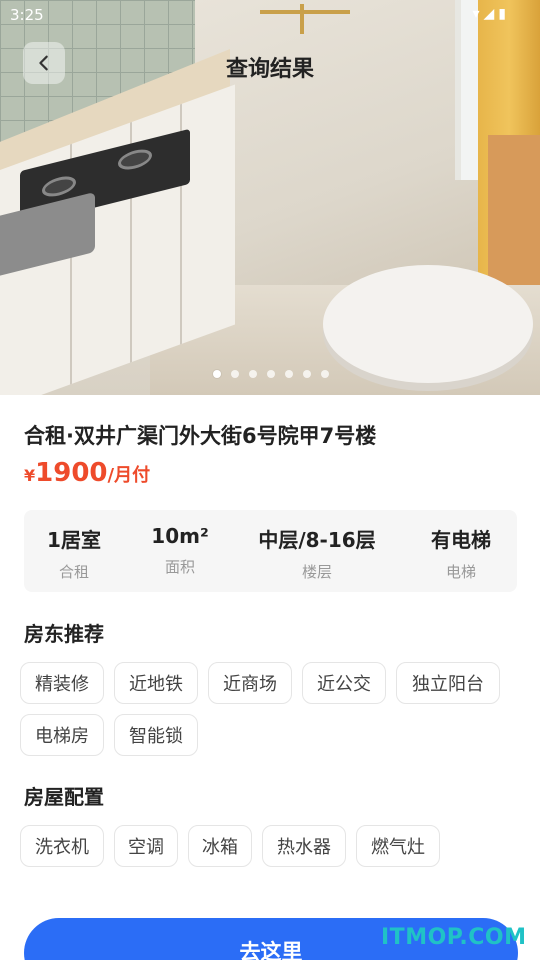  What do you see at coordinates (200, 436) in the screenshot?
I see `listing-title: 合租·双井广渠门外大街6号院甲7号楼` at bounding box center [200, 436].